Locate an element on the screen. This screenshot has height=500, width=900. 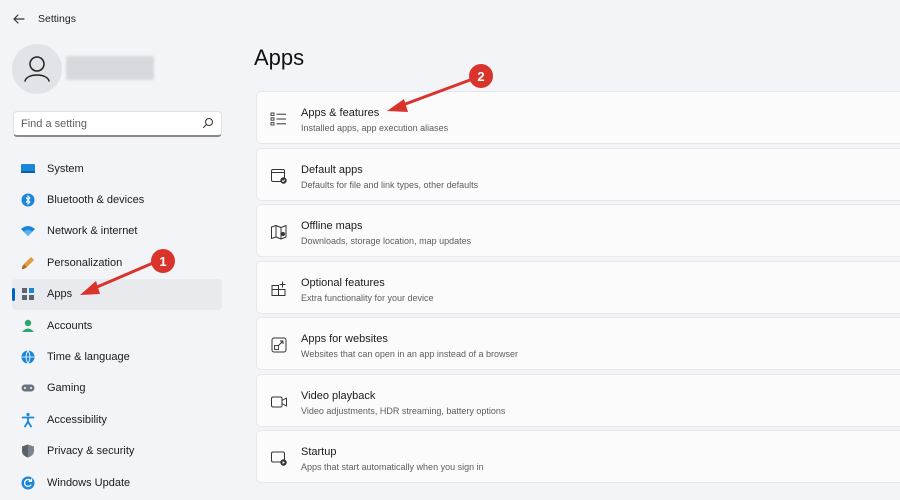
user-avatar-icon is located at coordinates (37, 69).